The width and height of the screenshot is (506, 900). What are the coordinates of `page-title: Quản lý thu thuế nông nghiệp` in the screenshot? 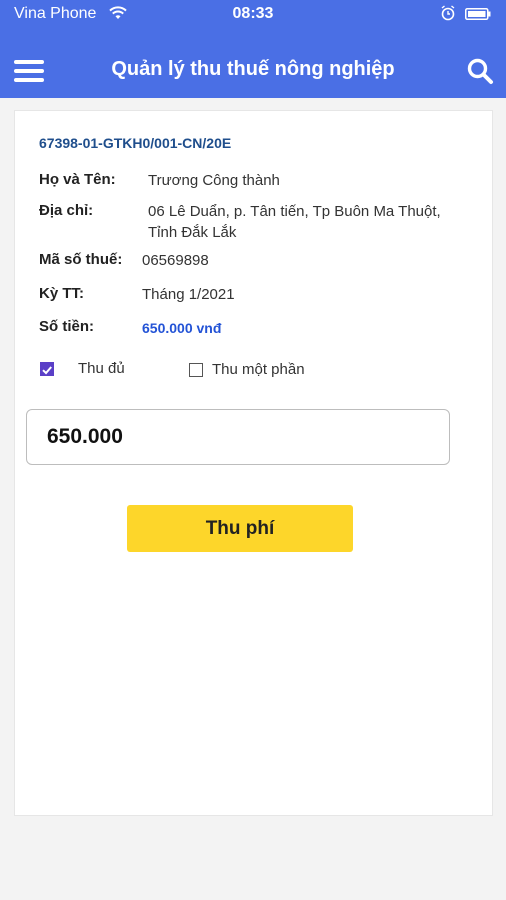 It's located at (253, 69).